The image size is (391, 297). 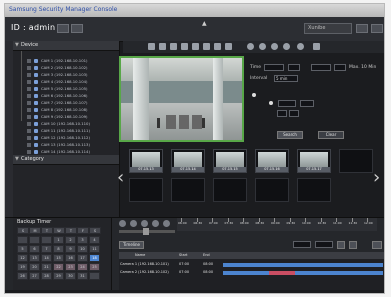 What do you see at coordinates (58, 267) in the screenshot?
I see `calendar-day: 22` at bounding box center [58, 267].